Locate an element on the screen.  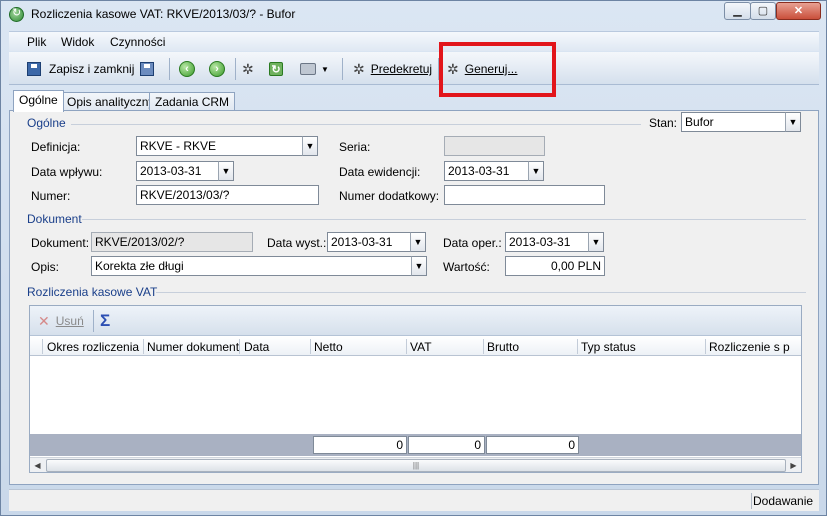
arrow-right-icon: › is located at coordinates (217, 69).